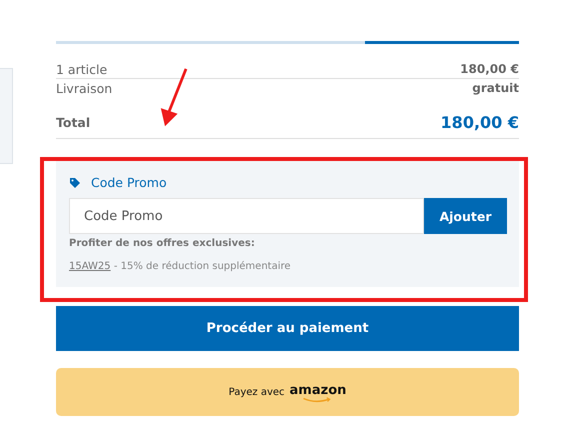 The image size is (573, 436). Describe the element at coordinates (489, 69) in the screenshot. I see `summary-value: 180,00 €` at that location.